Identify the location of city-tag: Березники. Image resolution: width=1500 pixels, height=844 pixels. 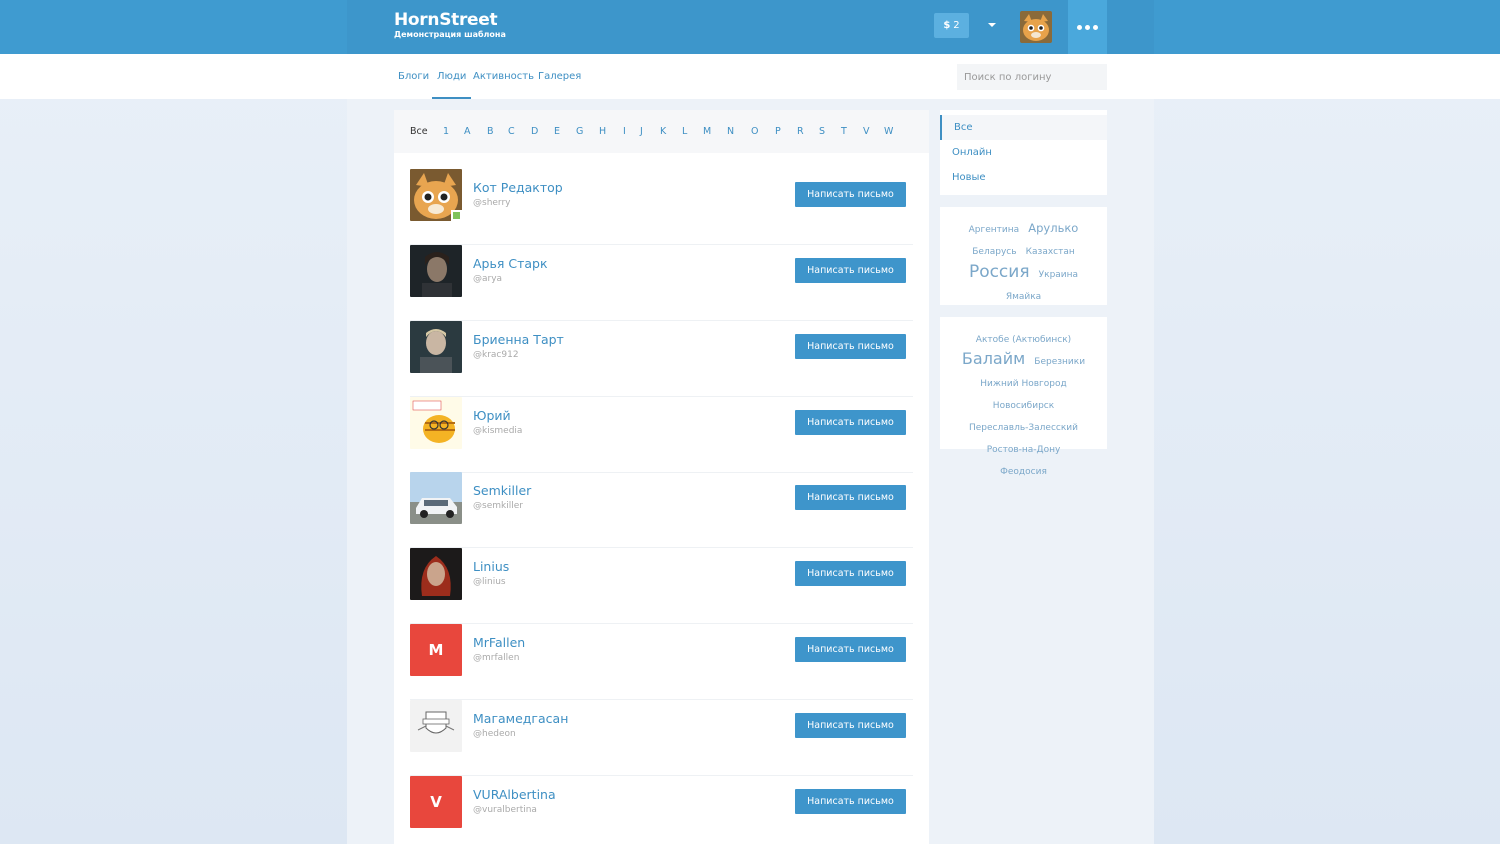
(1059, 362).